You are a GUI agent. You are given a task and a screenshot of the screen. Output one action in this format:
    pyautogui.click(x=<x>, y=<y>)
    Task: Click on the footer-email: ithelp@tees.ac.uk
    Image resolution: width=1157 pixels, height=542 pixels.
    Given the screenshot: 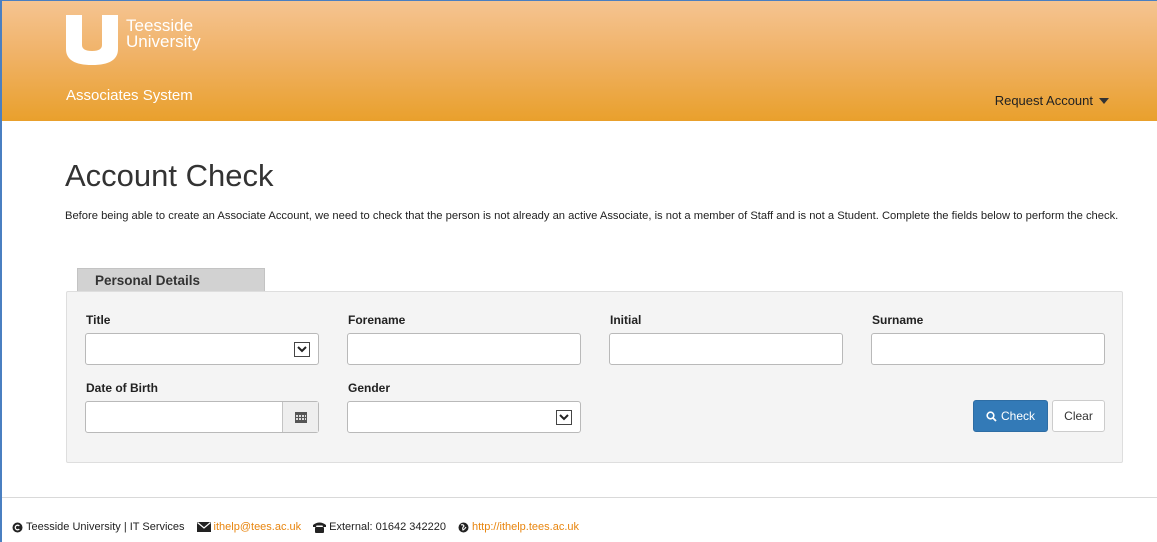 What is the action you would take?
    pyautogui.click(x=249, y=527)
    